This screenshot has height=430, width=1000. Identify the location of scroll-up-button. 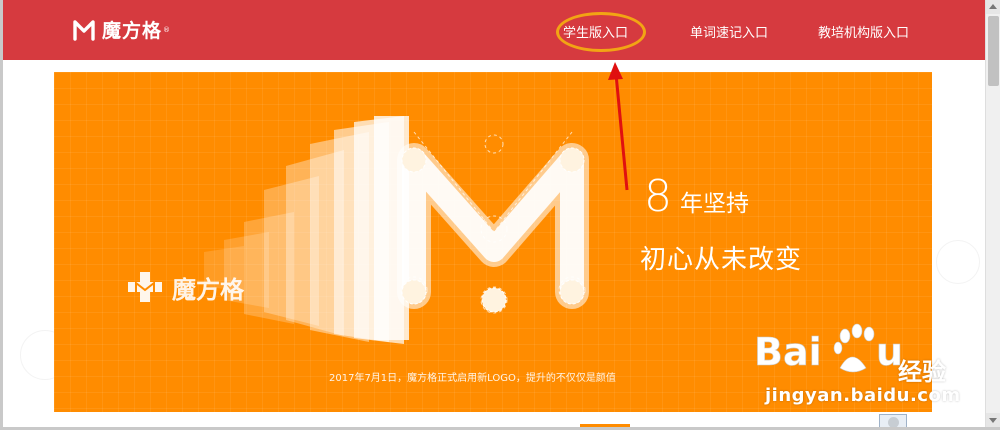
(993, 7).